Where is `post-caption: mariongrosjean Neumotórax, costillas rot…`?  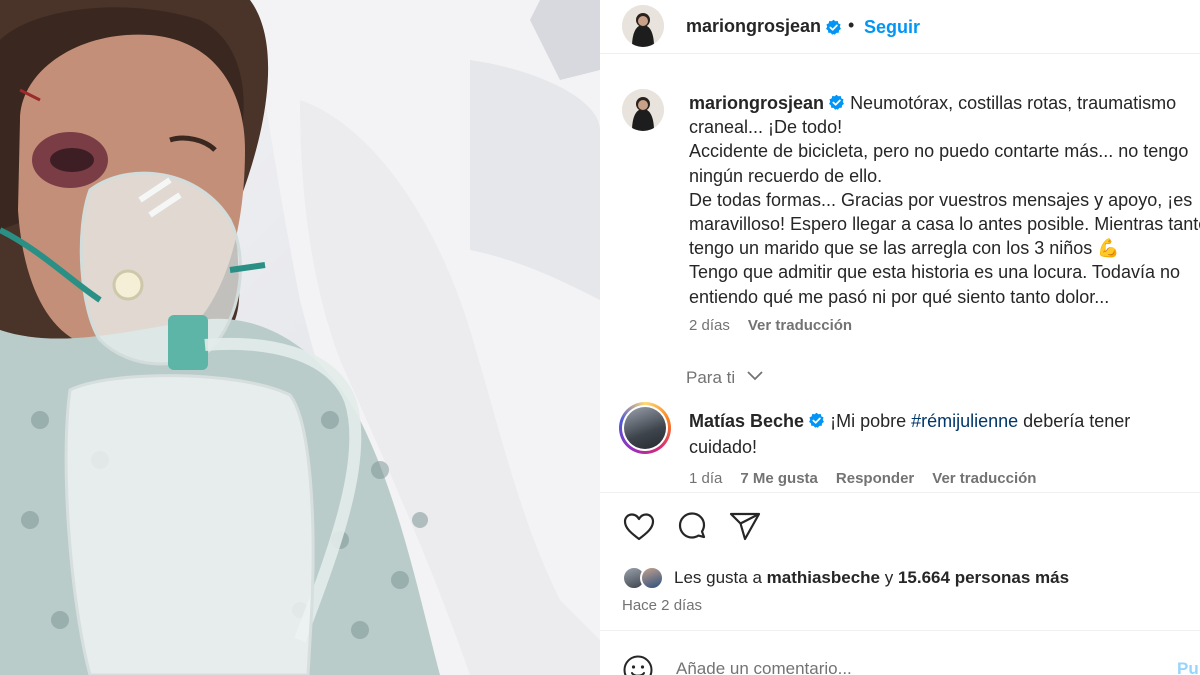 post-caption: mariongrosjean Neumotórax, costillas rot… is located at coordinates (944, 200).